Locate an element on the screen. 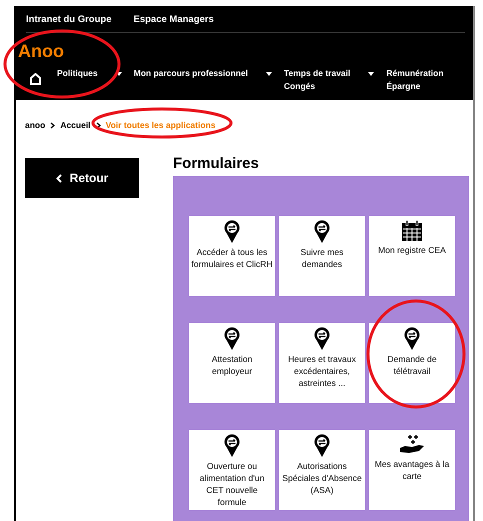 The height and width of the screenshot is (521, 483). nav-menu-item: Mon parcours professionnel is located at coordinates (191, 73).